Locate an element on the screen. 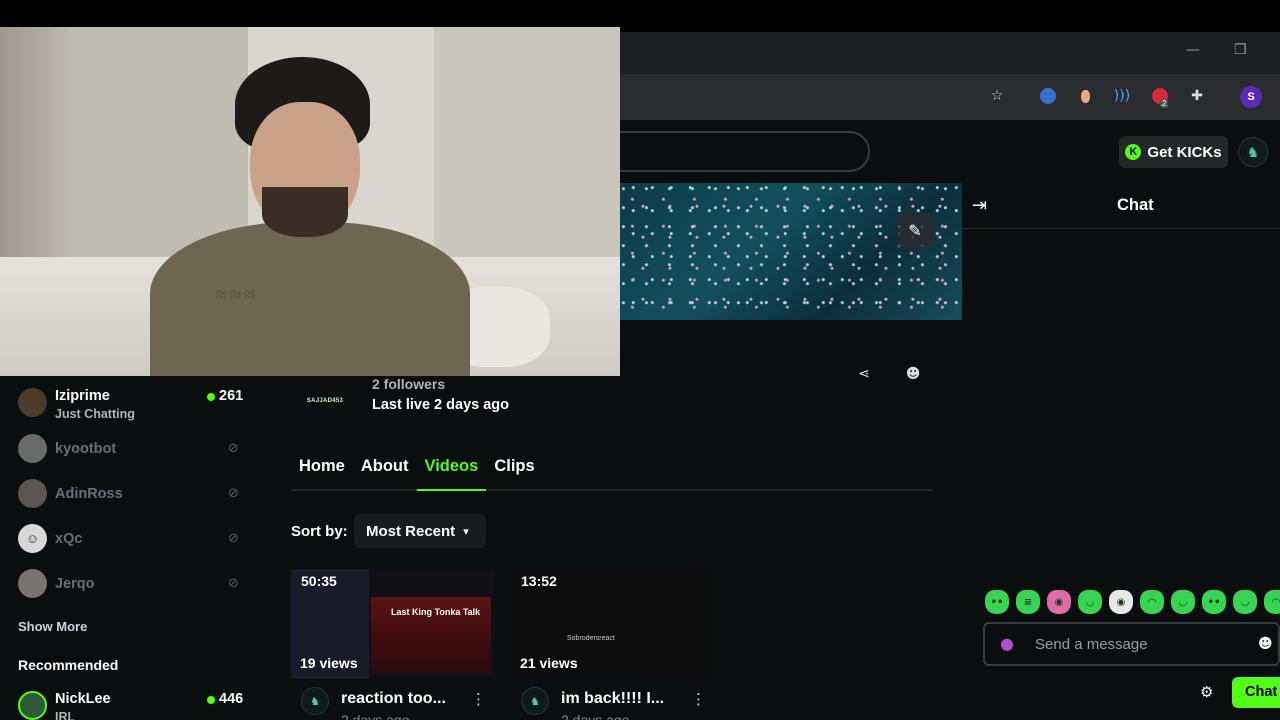 The height and width of the screenshot is (720, 1280). get-kicks-button: K Get KICKs is located at coordinates (1173, 152).